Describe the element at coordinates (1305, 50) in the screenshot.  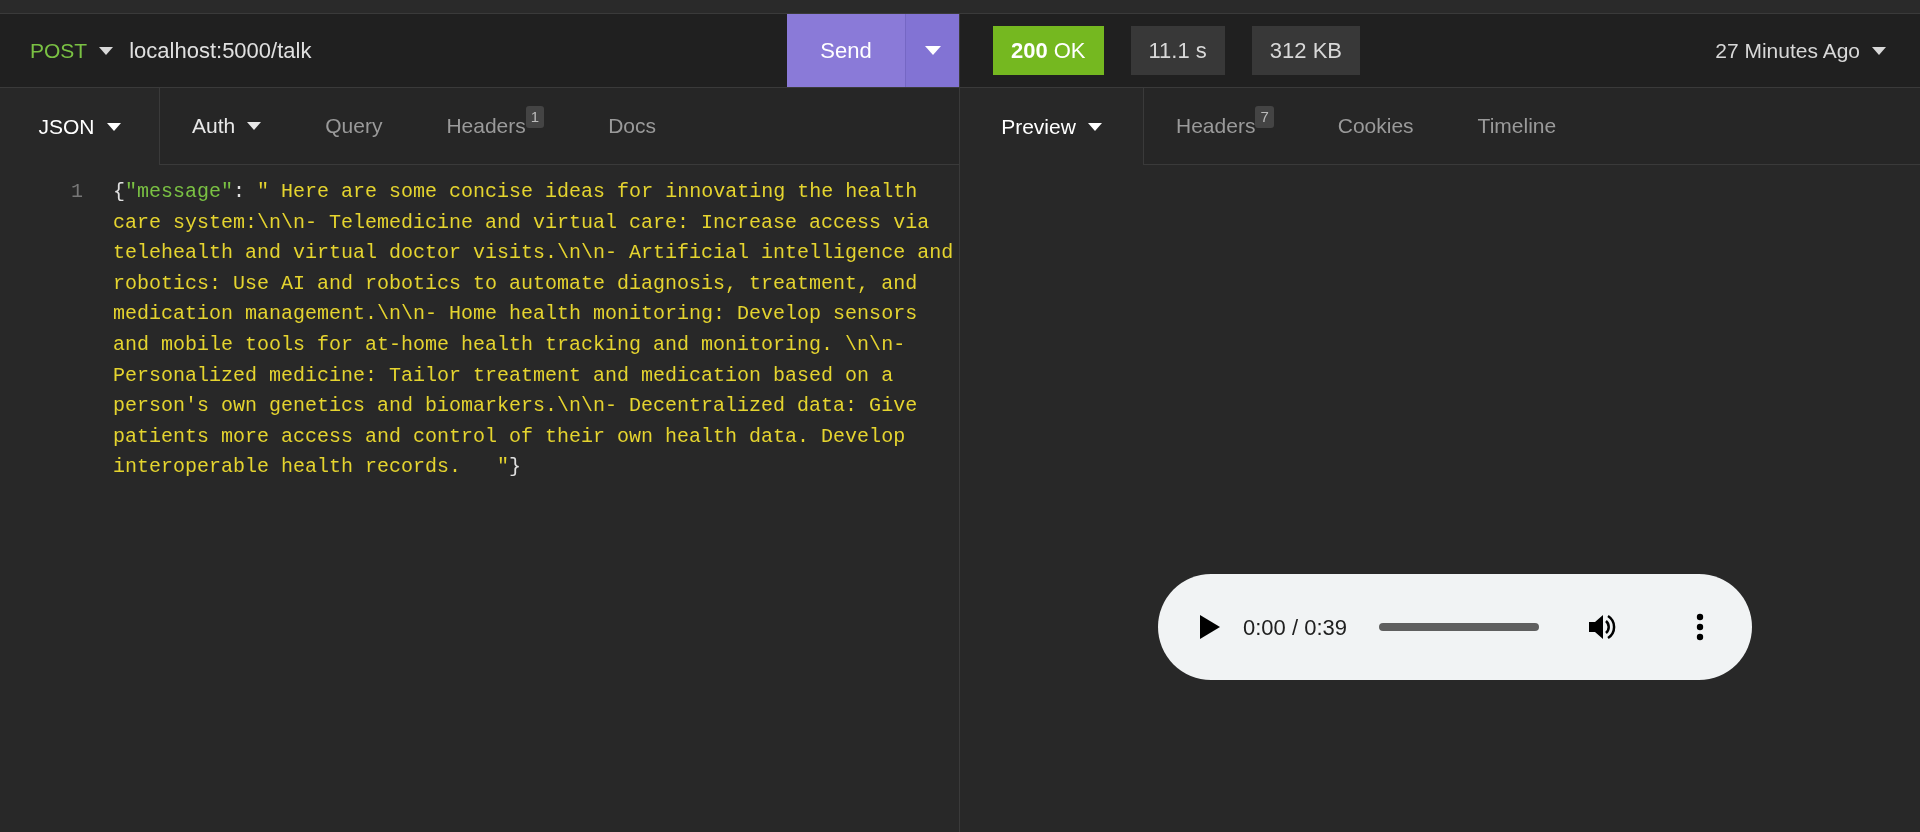
I see `response-size-badge: 312 KB` at that location.